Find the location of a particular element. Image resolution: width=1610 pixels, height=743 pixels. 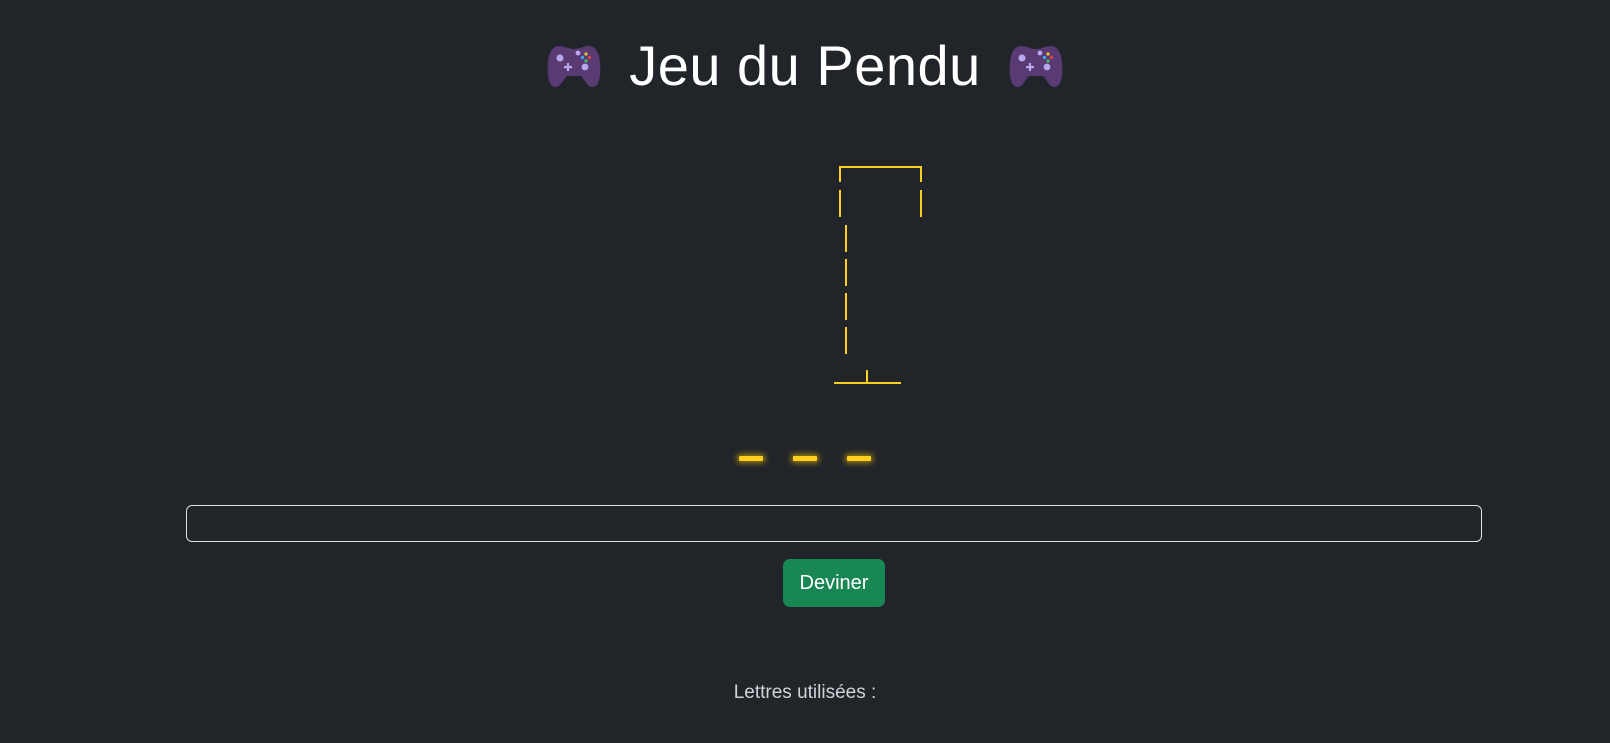

used-letters-label: Lettres utilisées : is located at coordinates (805, 692).